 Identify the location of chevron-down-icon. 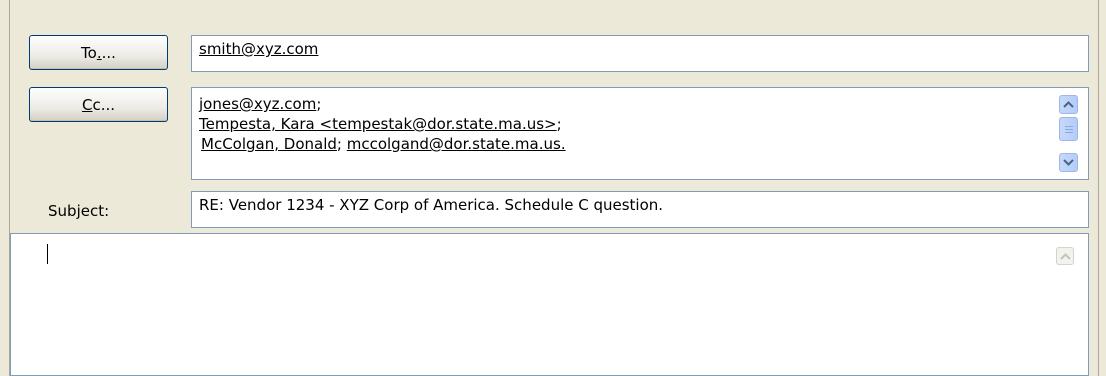
(1068, 162).